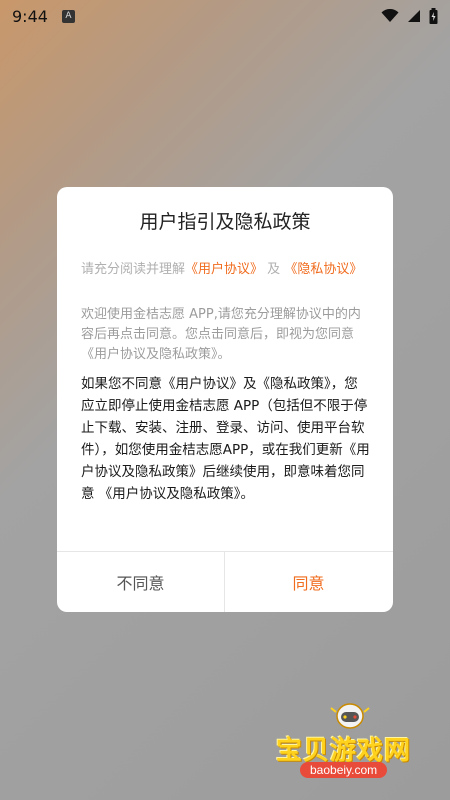 Image resolution: width=450 pixels, height=800 pixels. Describe the element at coordinates (414, 16) in the screenshot. I see `signal-icon` at that location.